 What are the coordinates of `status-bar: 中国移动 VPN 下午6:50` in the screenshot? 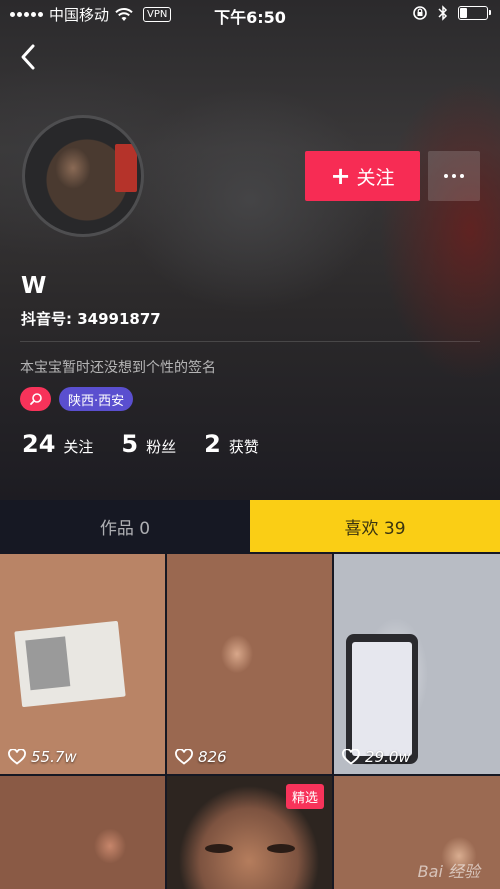 It's located at (250, 14).